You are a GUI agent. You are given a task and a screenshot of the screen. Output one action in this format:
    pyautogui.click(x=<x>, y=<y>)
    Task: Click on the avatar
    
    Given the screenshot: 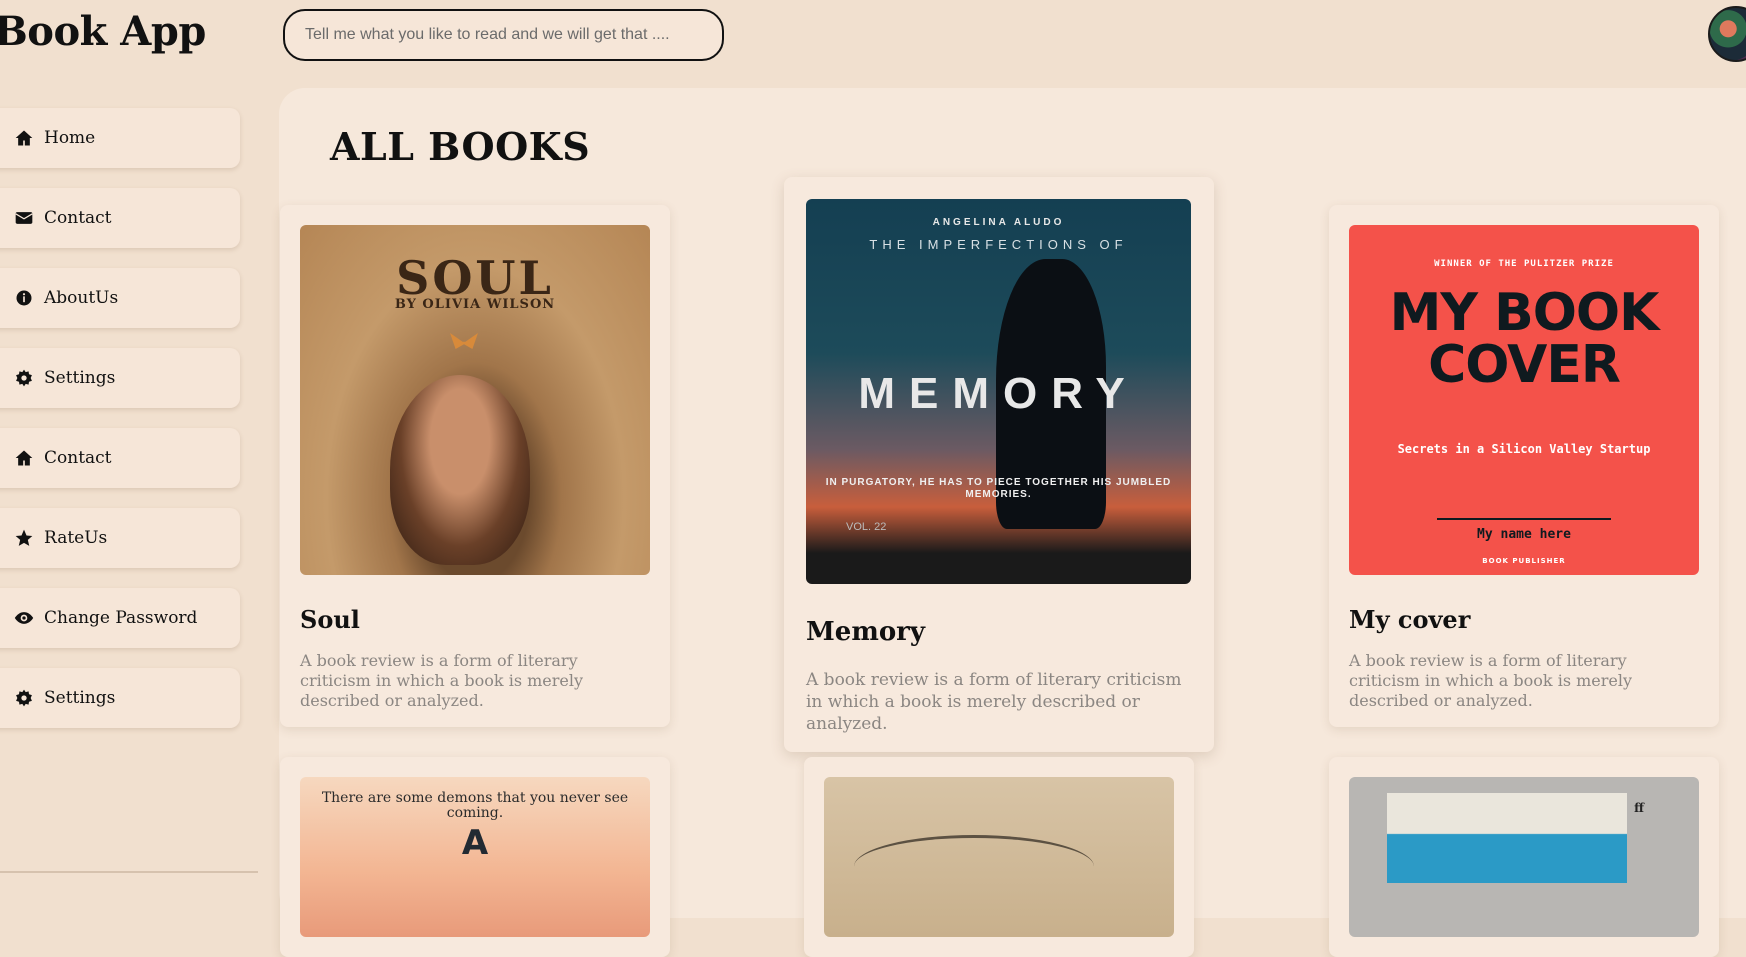 What is the action you would take?
    pyautogui.click(x=1727, y=34)
    